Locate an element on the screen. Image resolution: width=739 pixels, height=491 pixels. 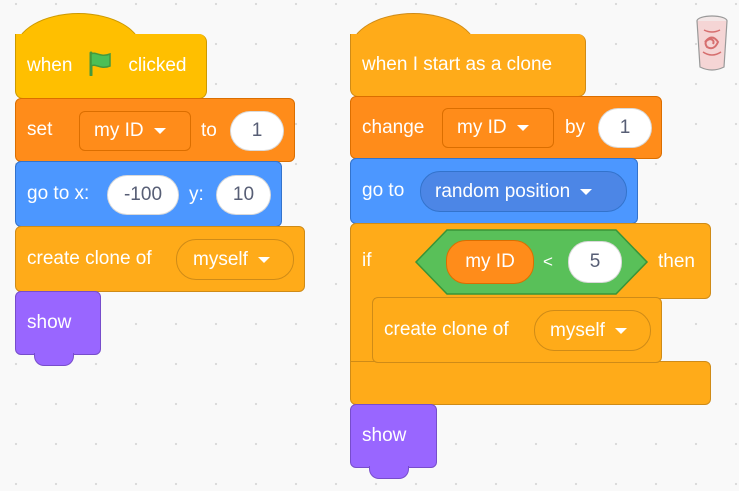
when-start-clone-label: when I start as a clone is located at coordinates (457, 64).